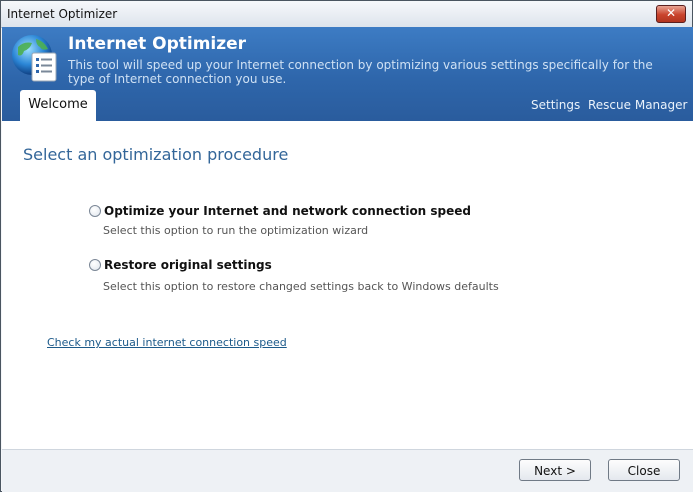  What do you see at coordinates (644, 470) in the screenshot?
I see `close-button: Close` at bounding box center [644, 470].